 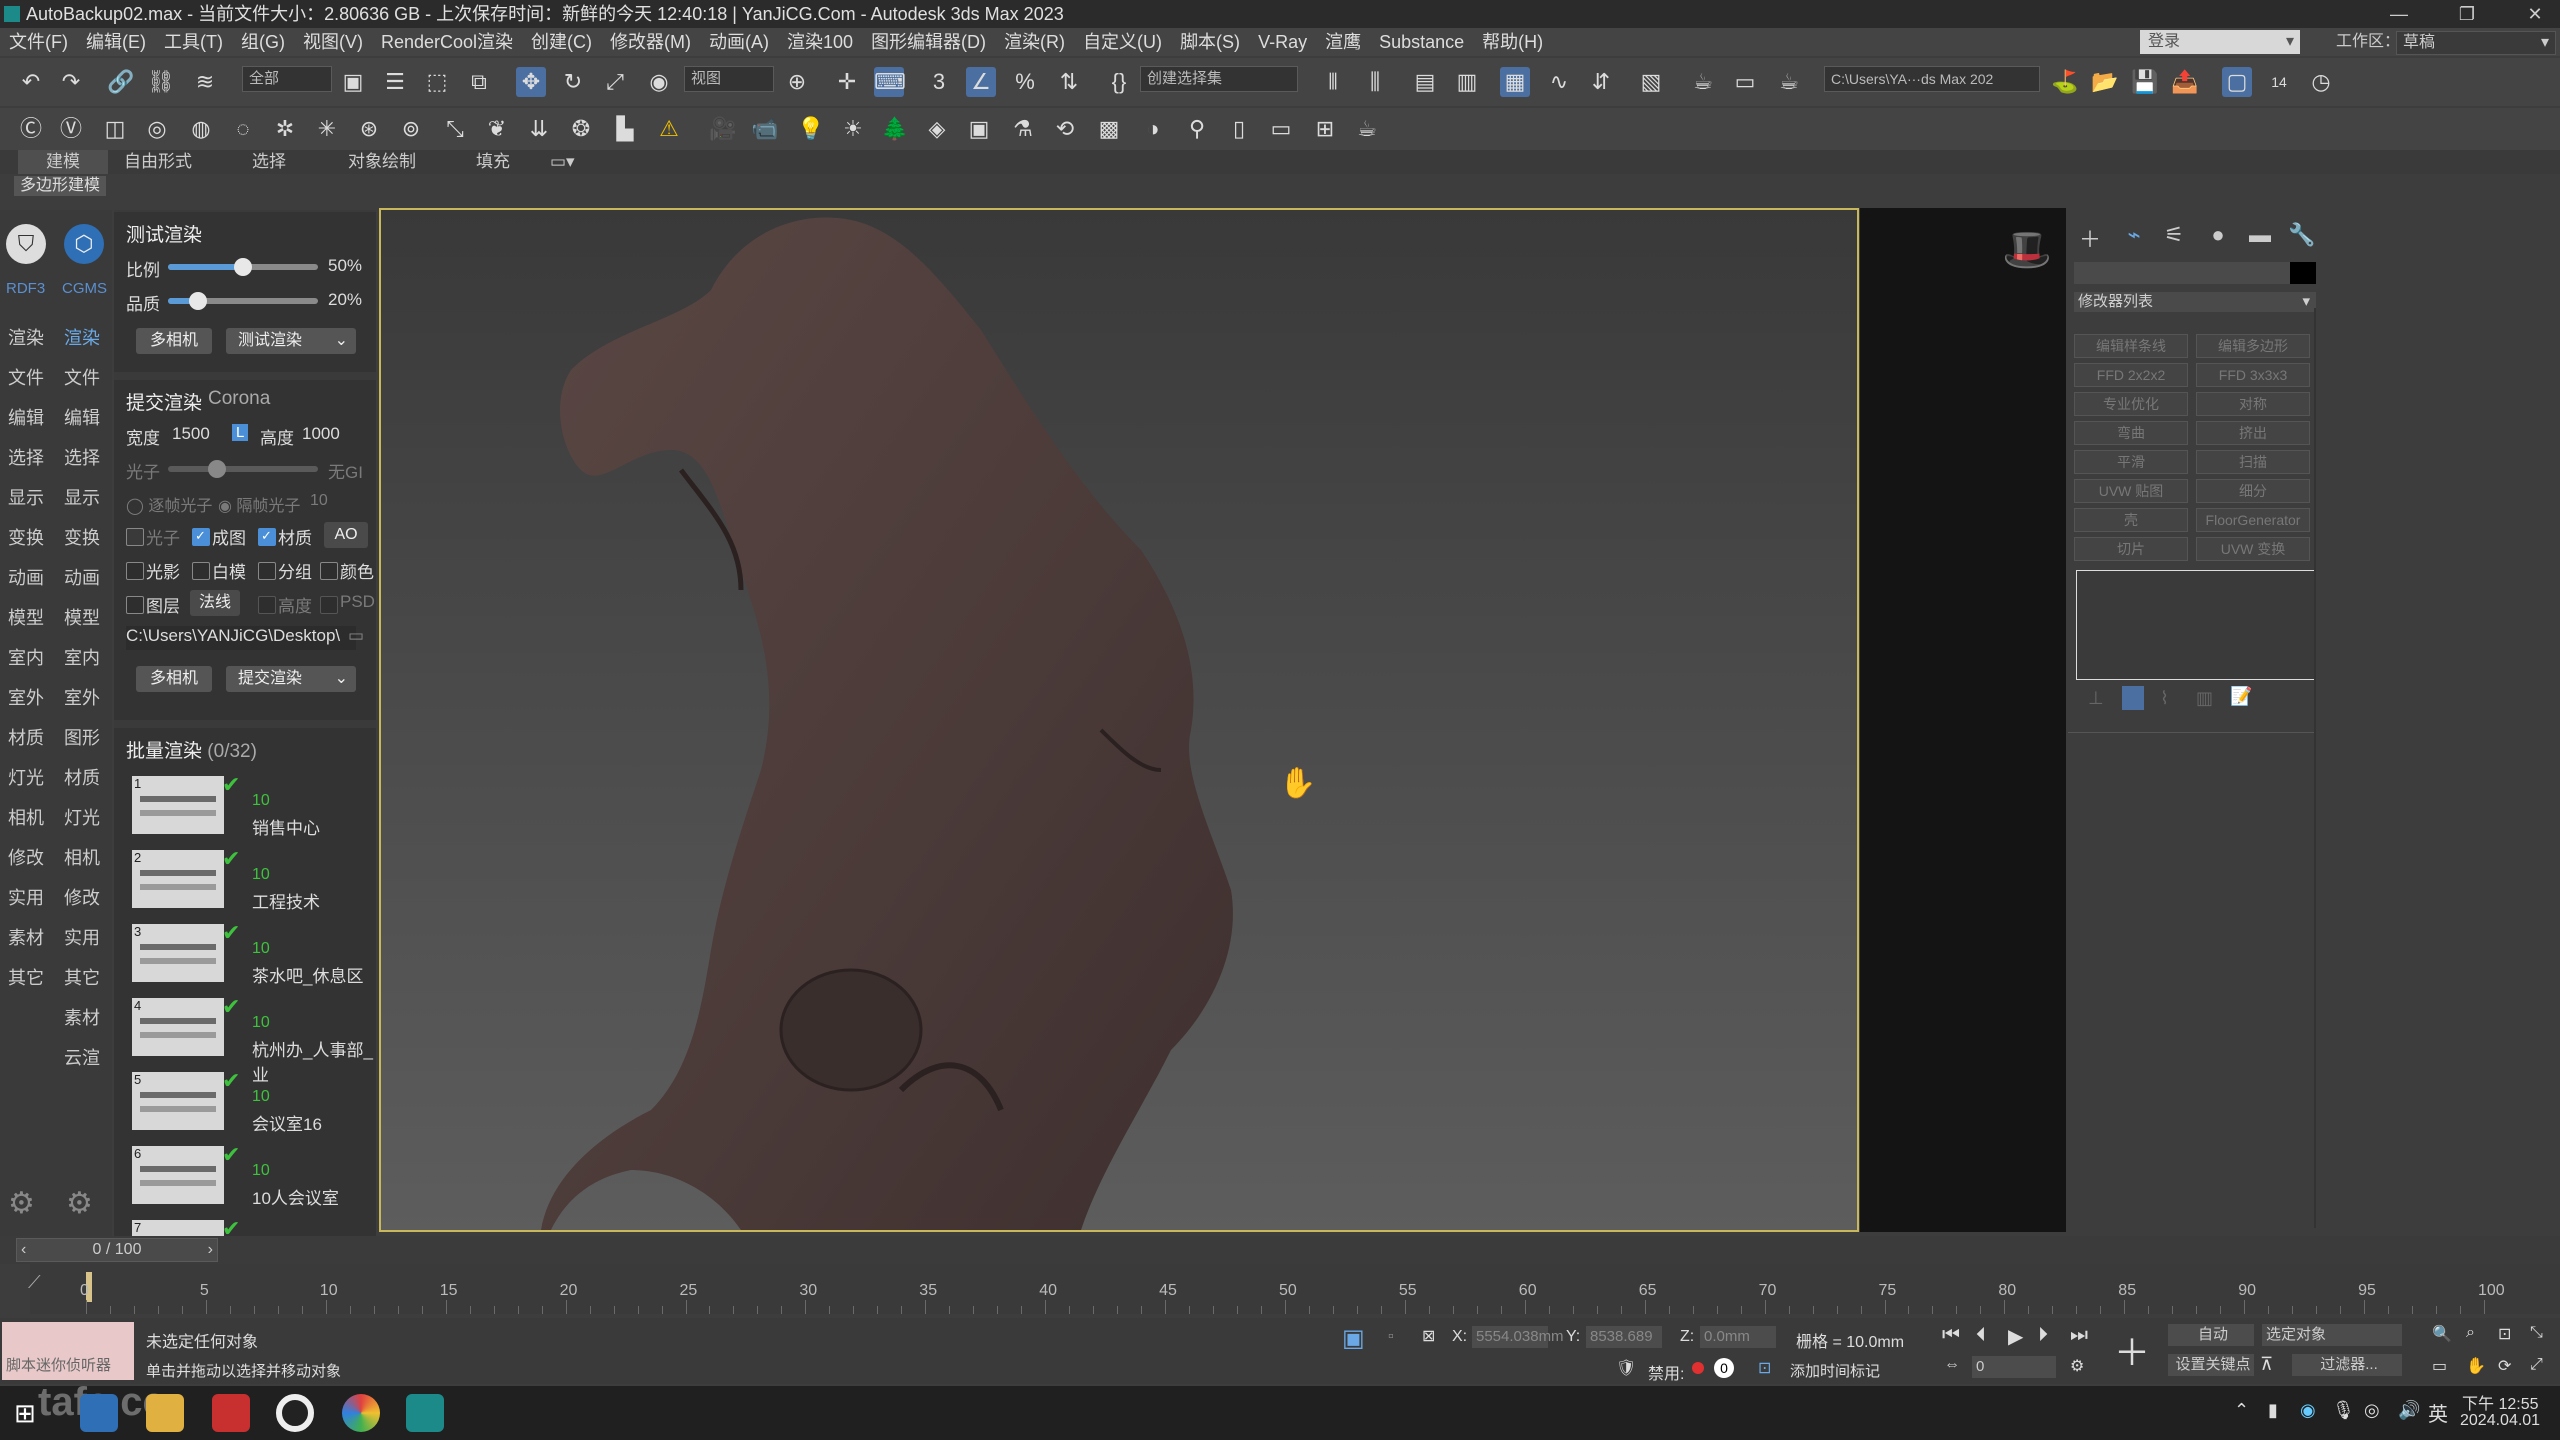 What do you see at coordinates (254, 1177) in the screenshot?
I see `batch-item: 6 ✔ 10 10人会议室` at bounding box center [254, 1177].